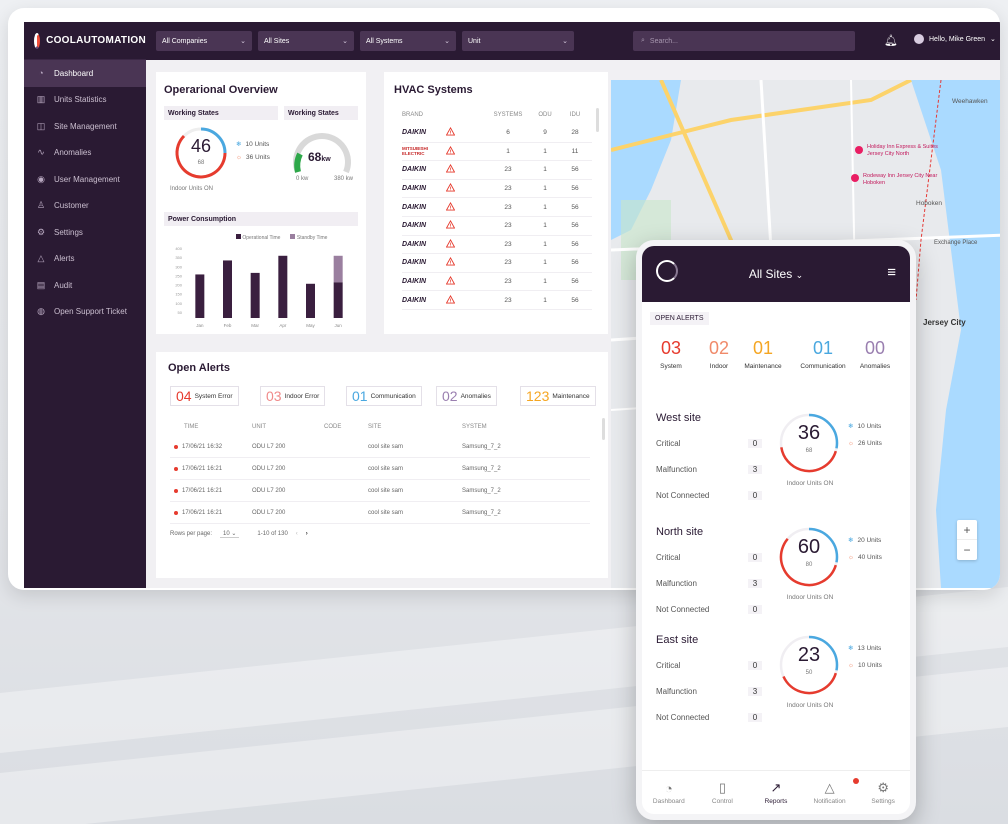 The image size is (1008, 824). Describe the element at coordinates (671, 354) in the screenshot. I see `mobile-alert-count: 03 System` at that location.